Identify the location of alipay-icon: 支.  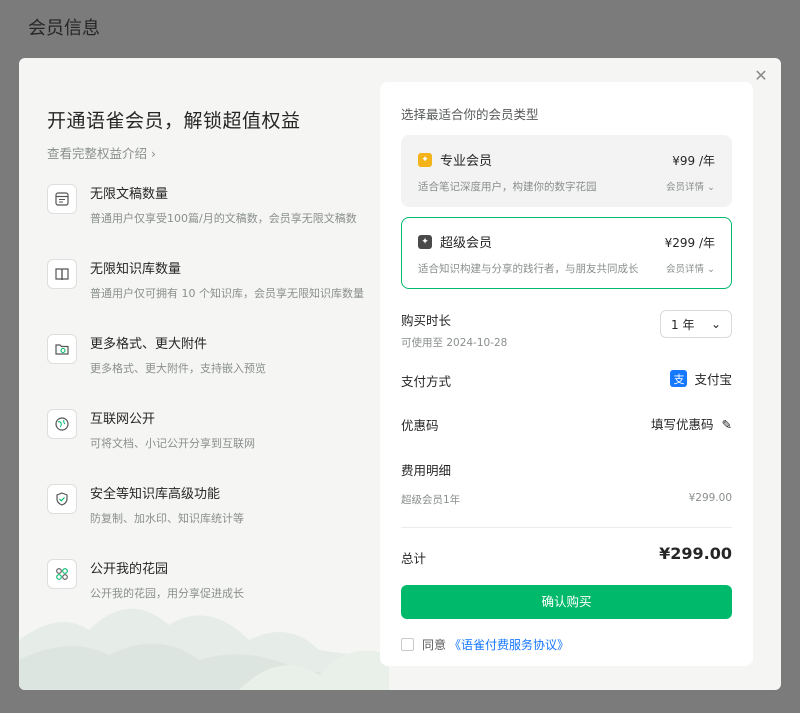
(679, 378).